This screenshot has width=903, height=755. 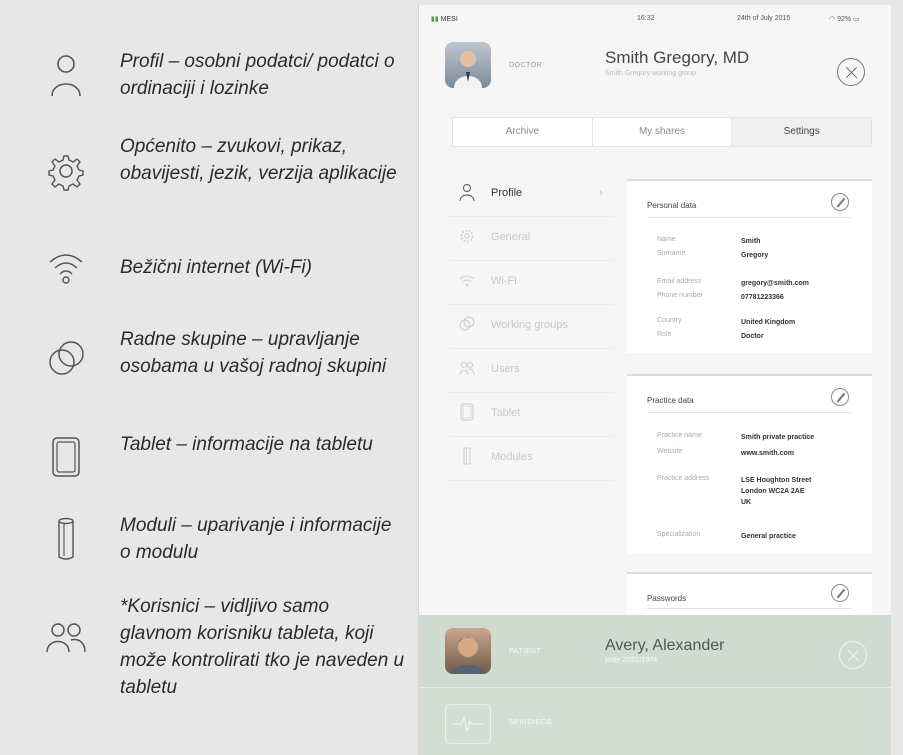 What do you see at coordinates (667, 598) in the screenshot?
I see `card-title: Passwords` at bounding box center [667, 598].